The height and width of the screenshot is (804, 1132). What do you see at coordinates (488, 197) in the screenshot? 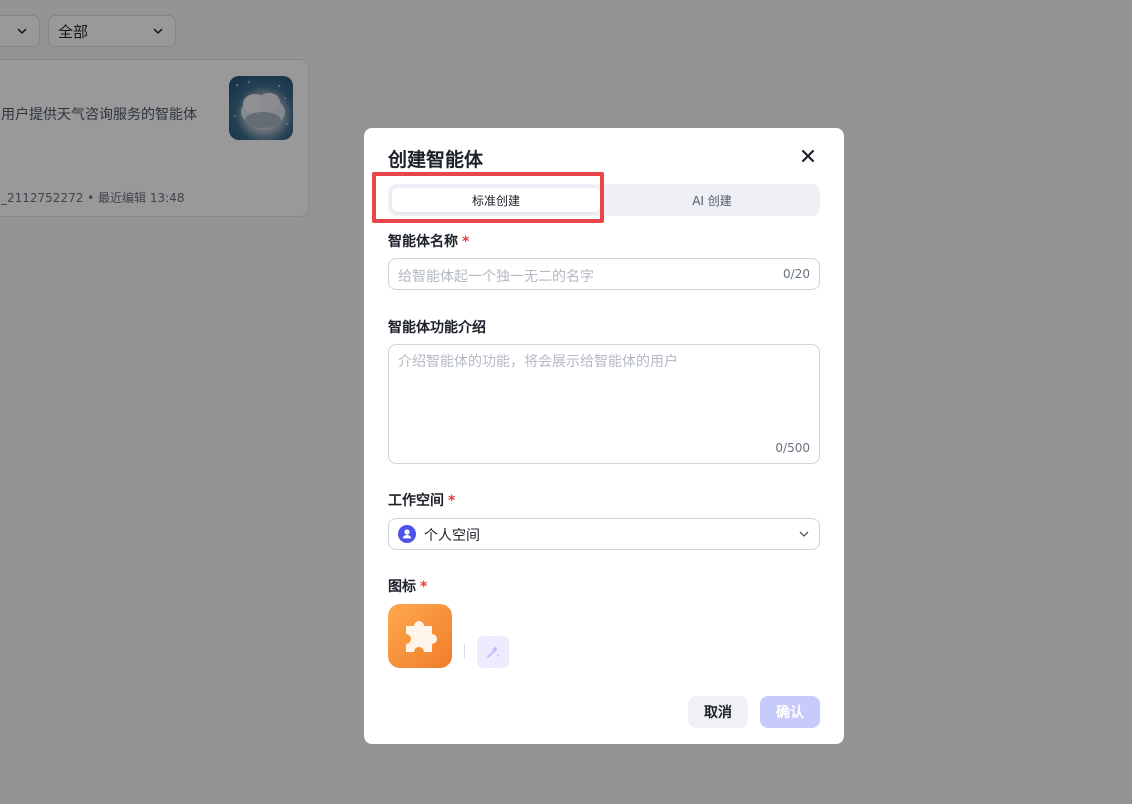
I see `highlight-box` at bounding box center [488, 197].